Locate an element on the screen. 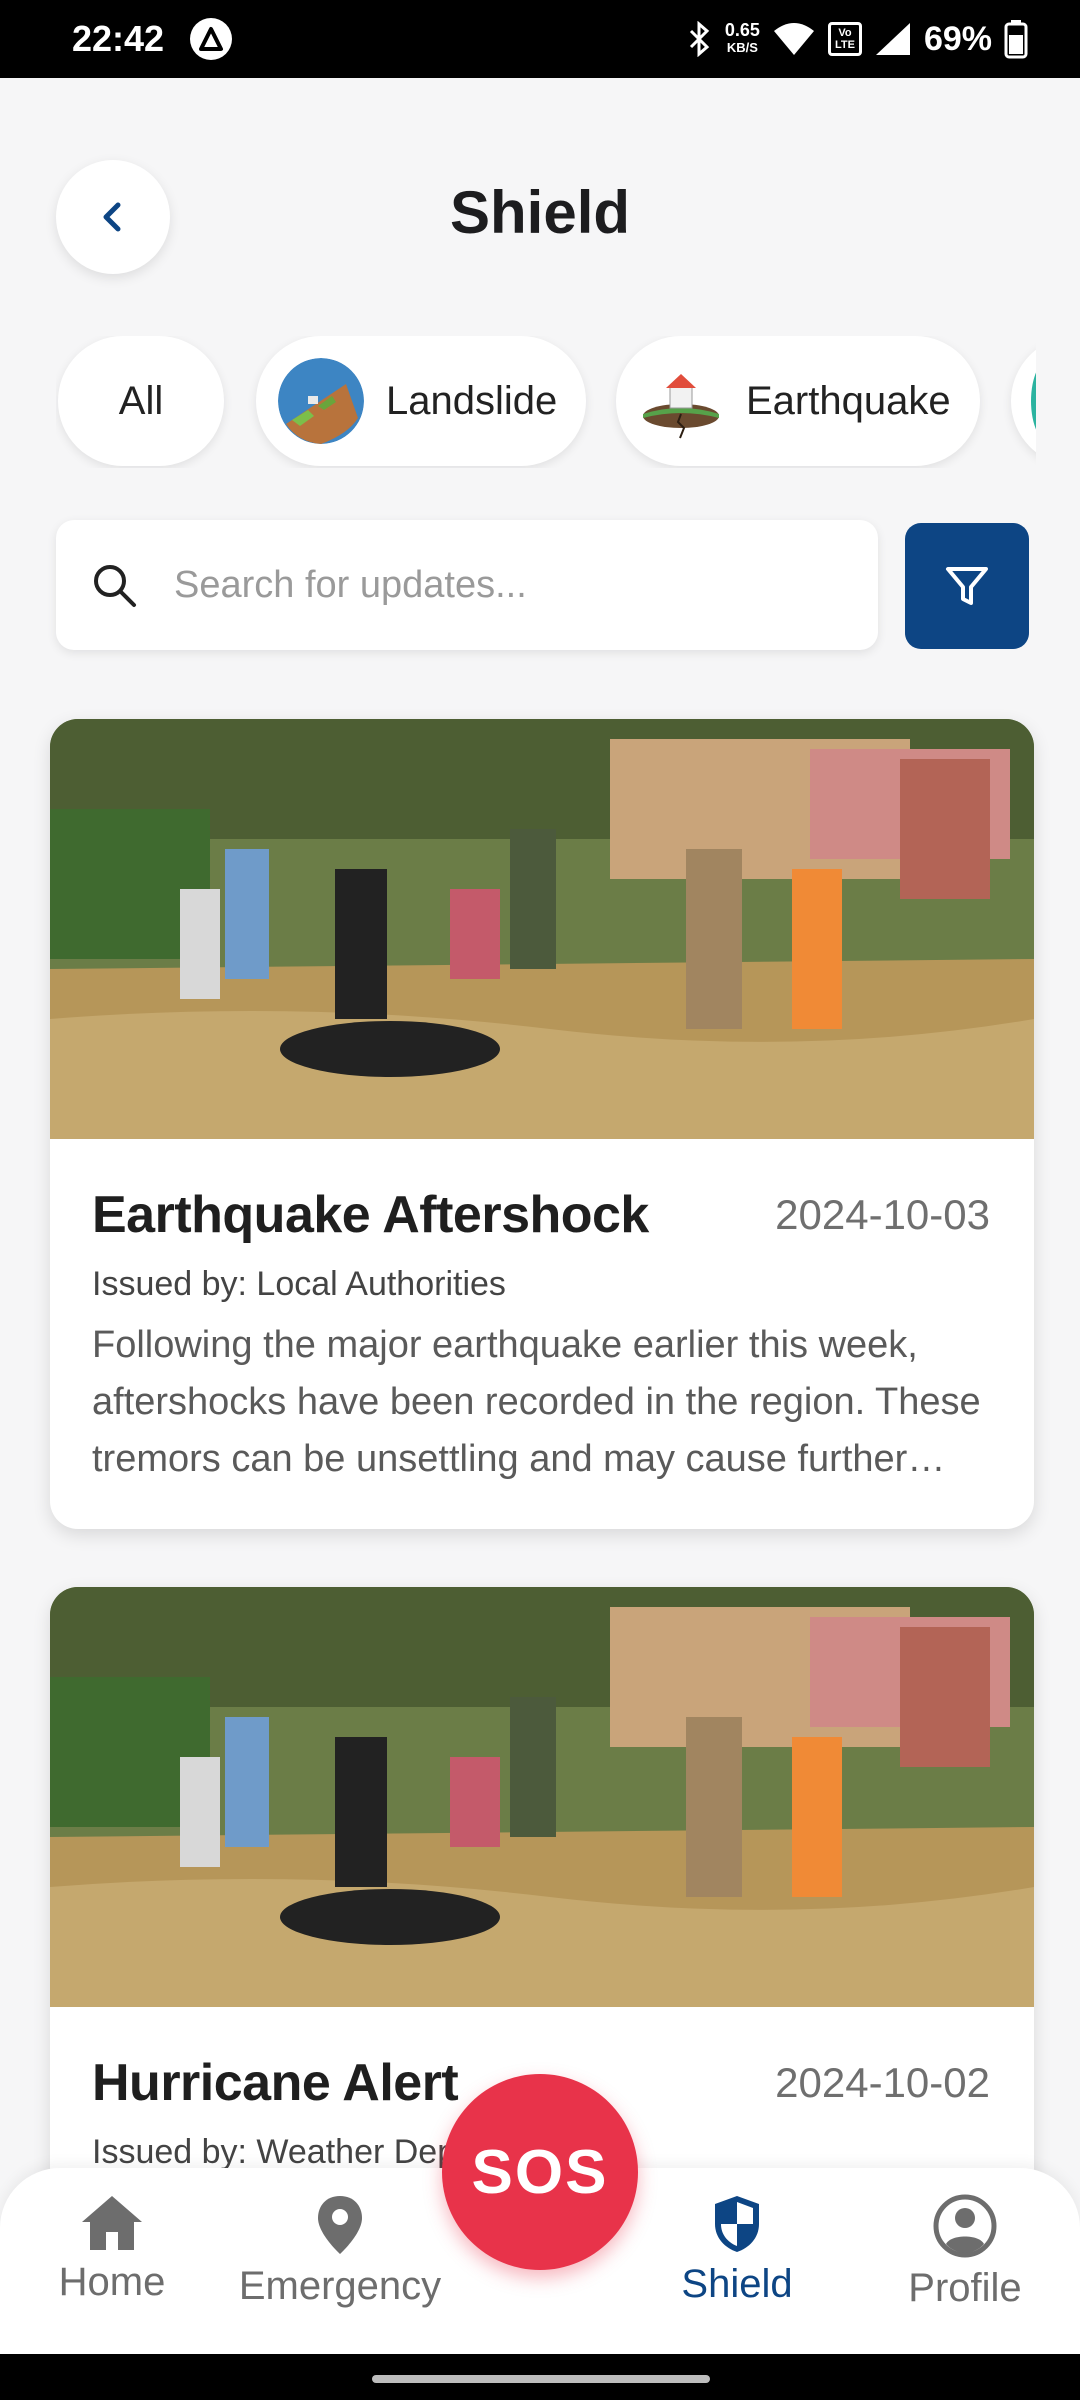 This screenshot has height=2400, width=1080. nav-home: Home is located at coordinates (112, 2249).